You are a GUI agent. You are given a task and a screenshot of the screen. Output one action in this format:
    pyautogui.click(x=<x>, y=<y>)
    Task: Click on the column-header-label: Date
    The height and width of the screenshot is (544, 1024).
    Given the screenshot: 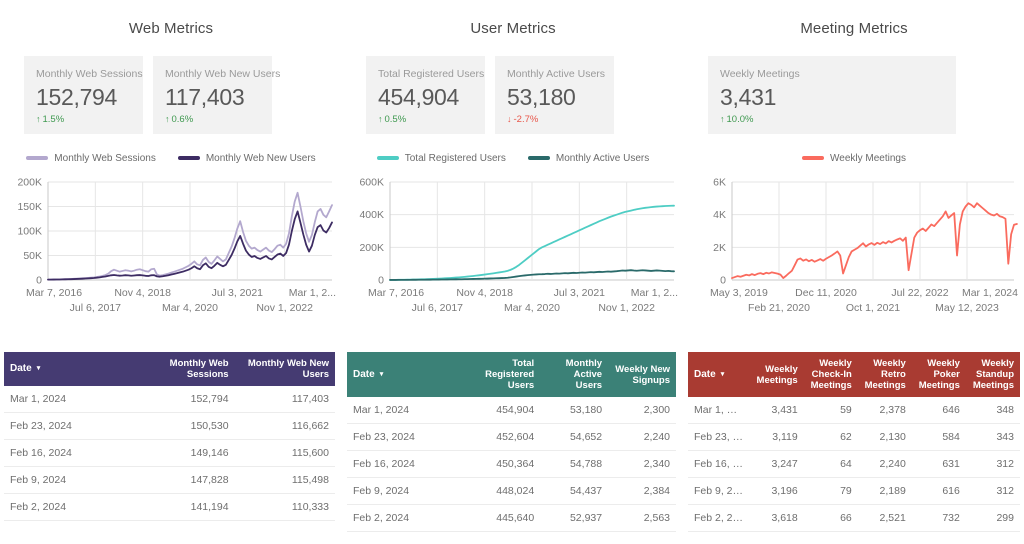 What is the action you would take?
    pyautogui.click(x=705, y=375)
    